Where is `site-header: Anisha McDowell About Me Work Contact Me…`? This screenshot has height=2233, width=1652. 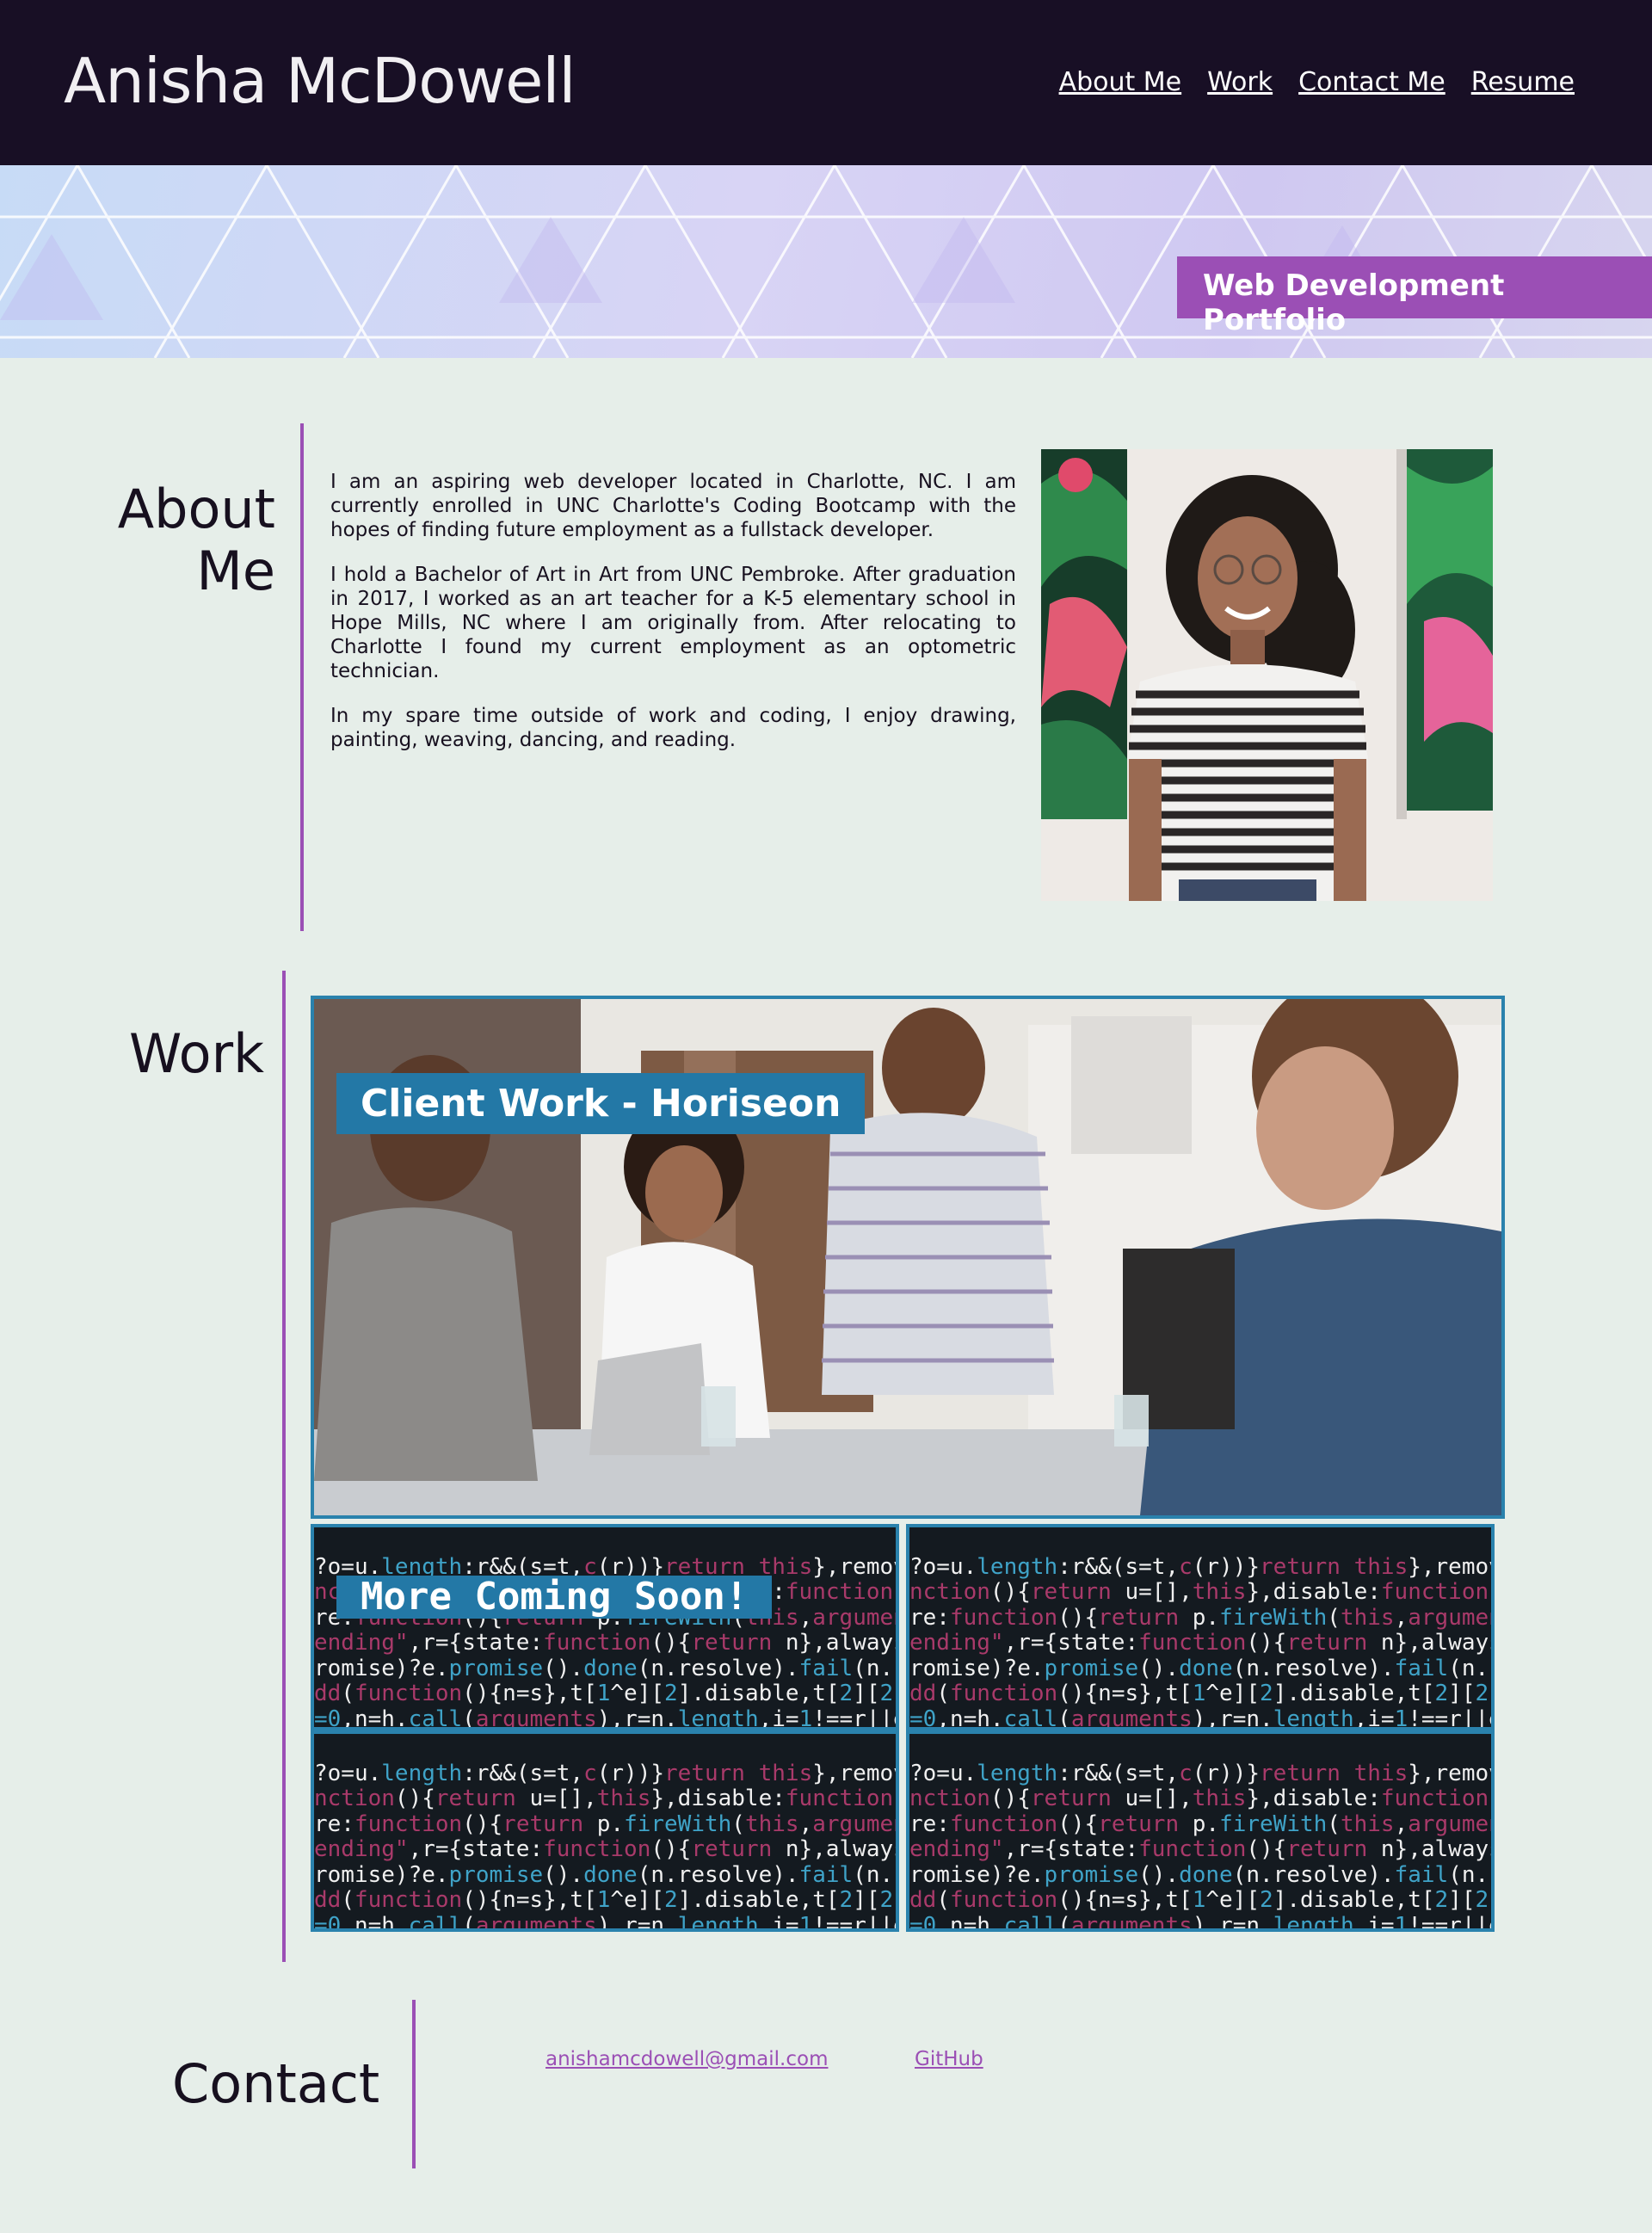 site-header: Anisha McDowell About Me Work Contact Me… is located at coordinates (826, 82).